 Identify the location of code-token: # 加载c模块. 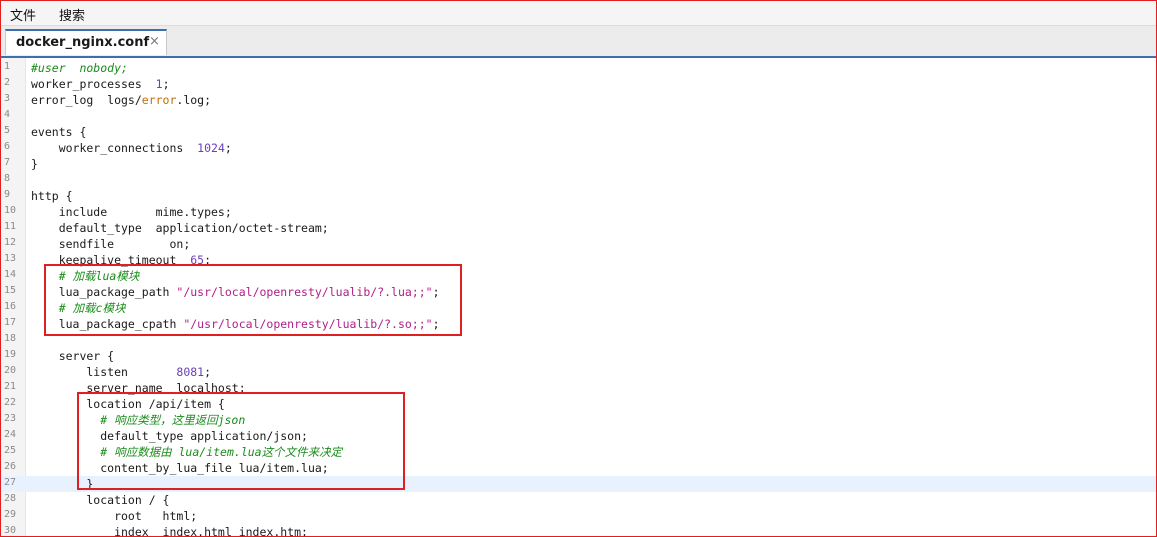
(78, 308).